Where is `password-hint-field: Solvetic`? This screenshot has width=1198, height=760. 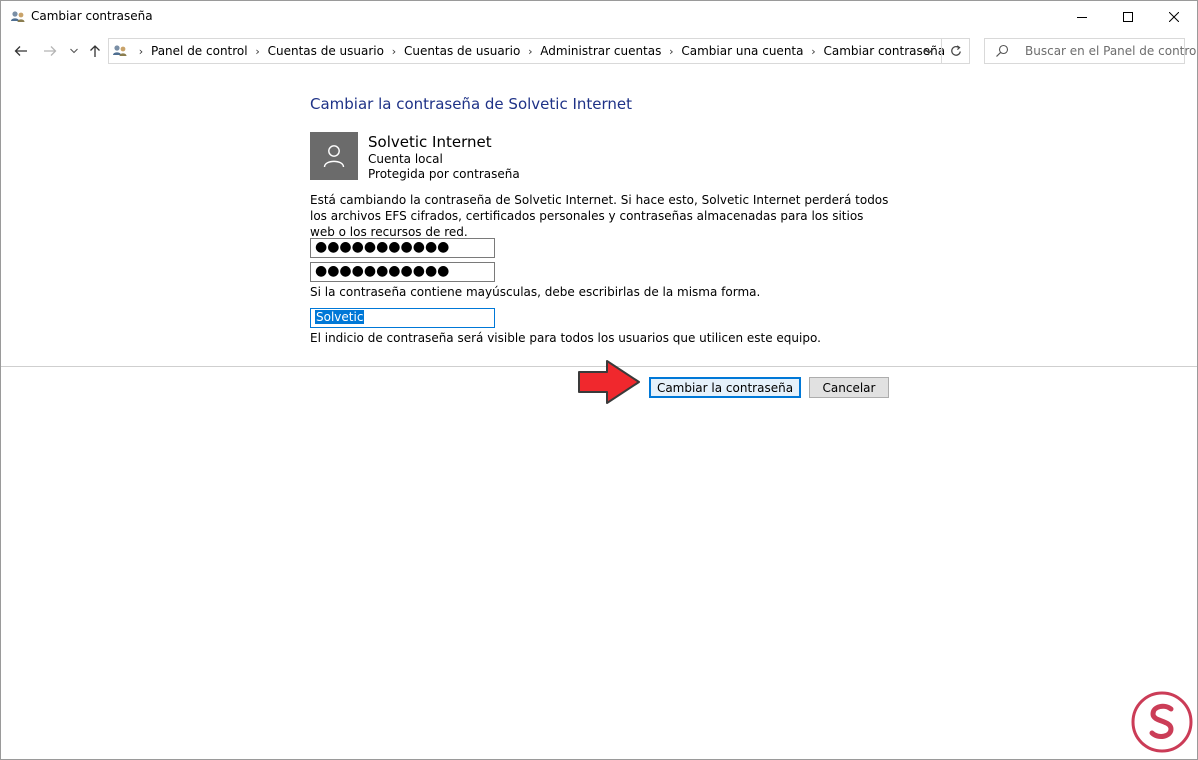 password-hint-field: Solvetic is located at coordinates (402, 318).